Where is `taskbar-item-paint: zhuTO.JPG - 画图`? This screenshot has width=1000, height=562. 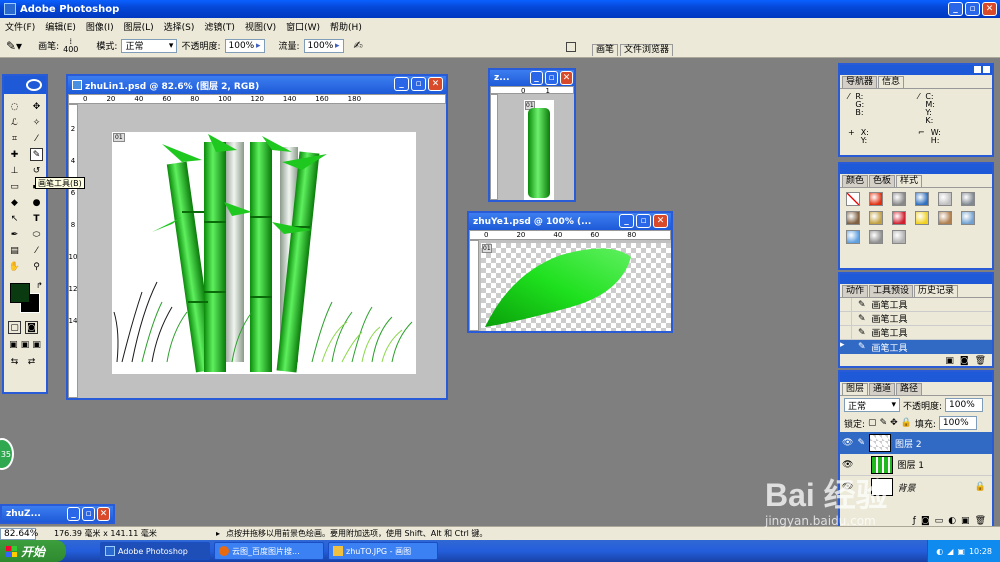
taskbar-item-paint: zhuTO.JPG - 画图 is located at coordinates (383, 551).